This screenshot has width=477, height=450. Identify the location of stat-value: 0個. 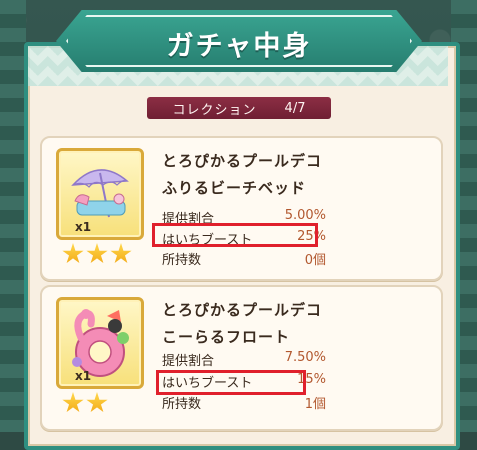
(315, 260).